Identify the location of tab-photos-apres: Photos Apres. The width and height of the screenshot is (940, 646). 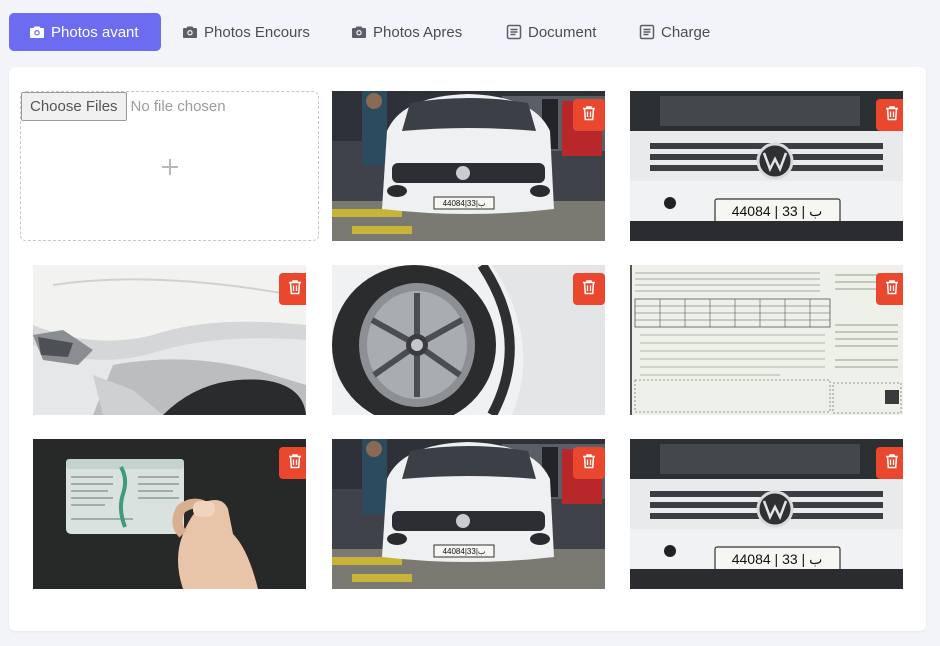
(406, 32).